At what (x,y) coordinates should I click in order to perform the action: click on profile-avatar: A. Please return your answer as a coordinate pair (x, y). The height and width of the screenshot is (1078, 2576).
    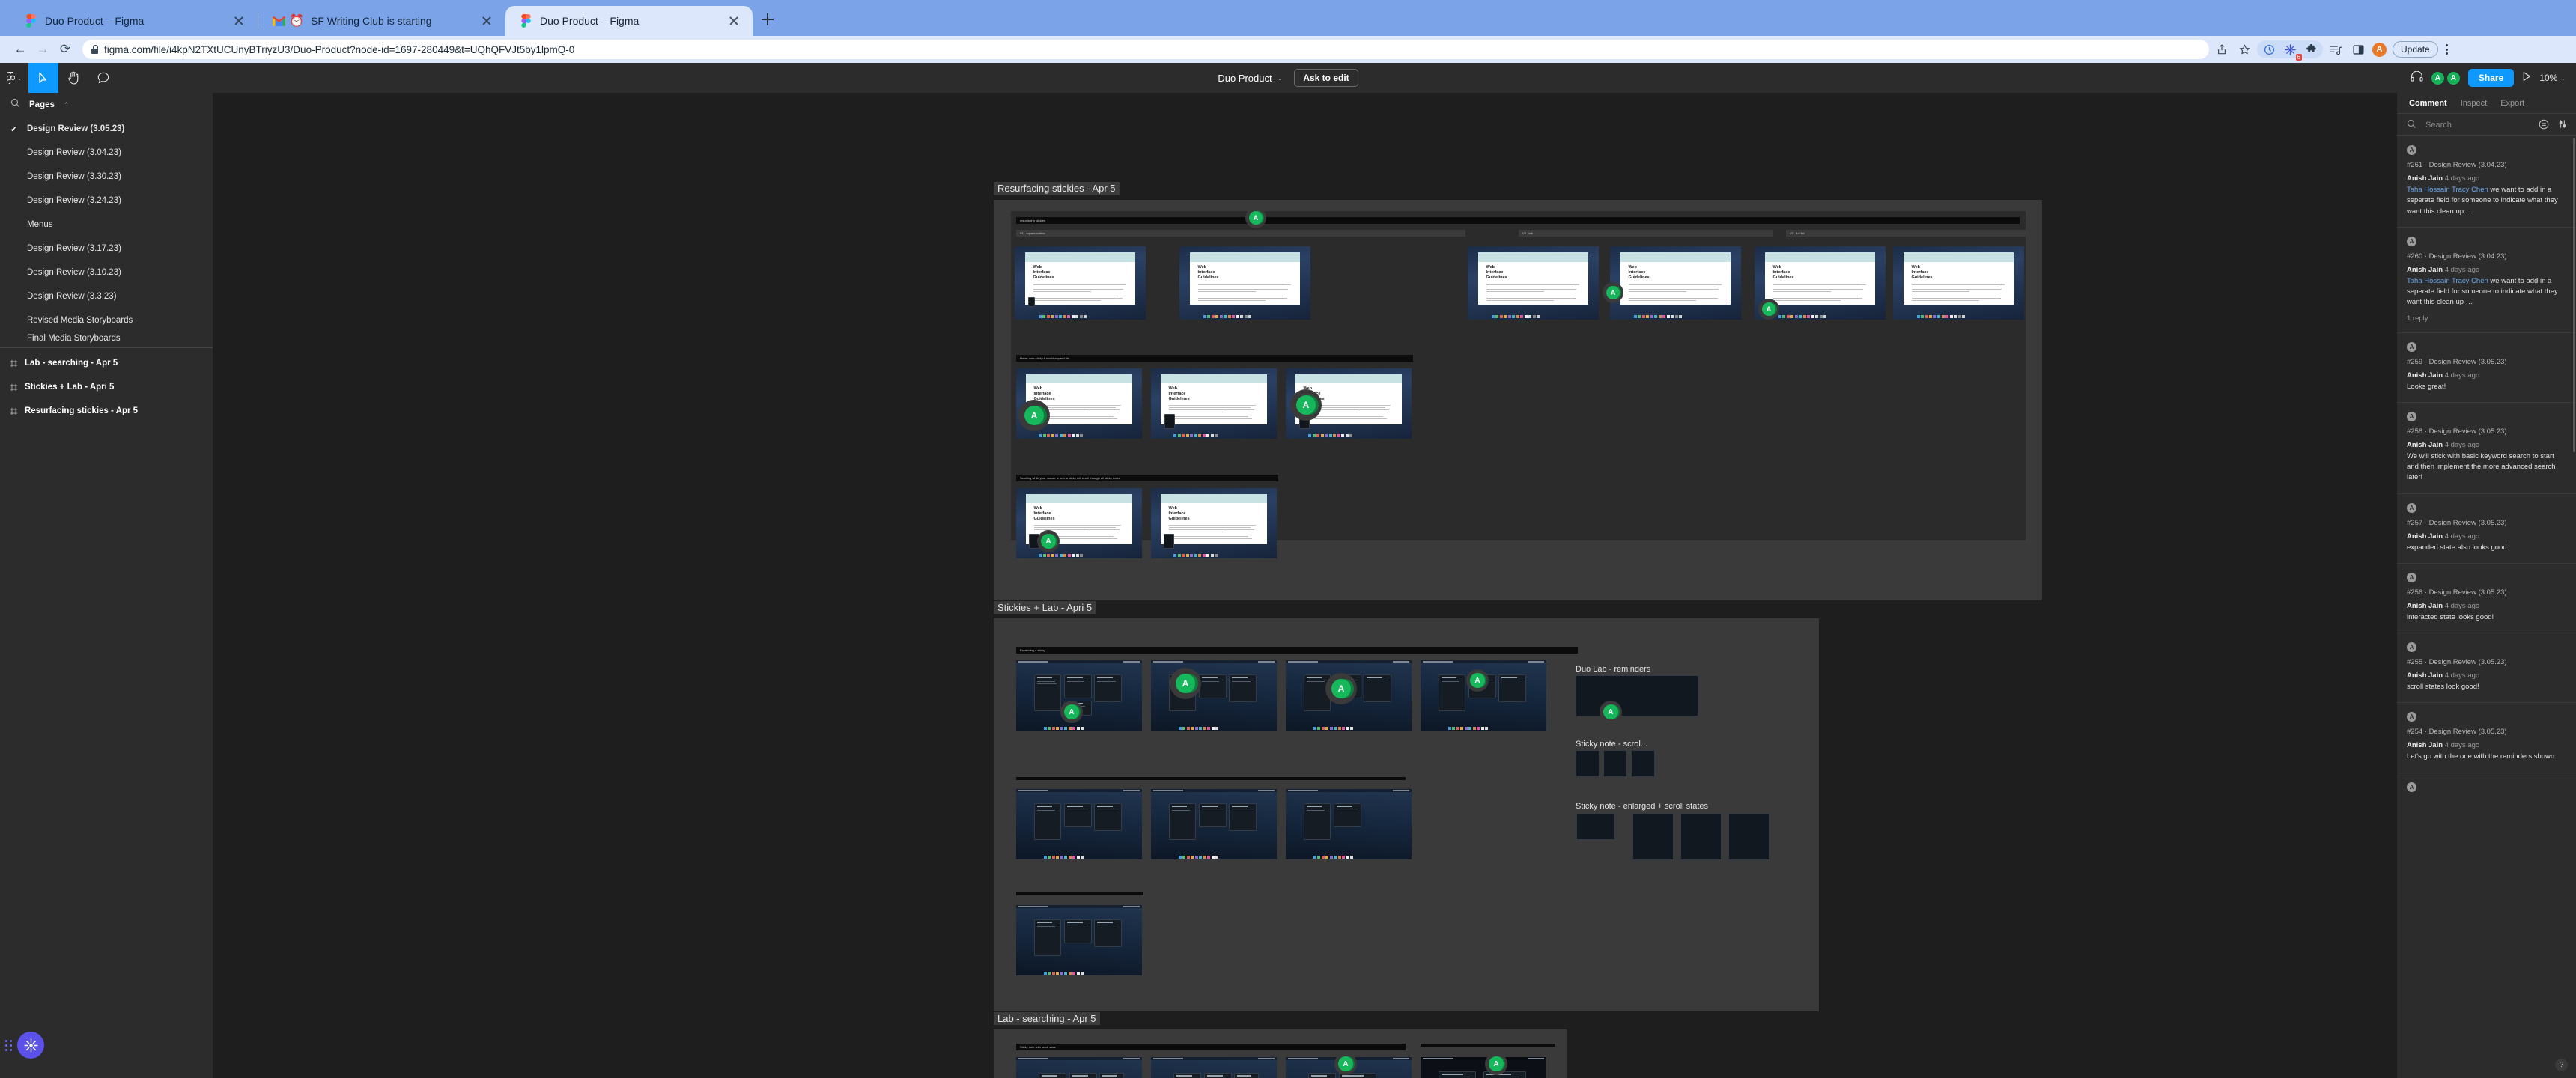
    Looking at the image, I should click on (2379, 49).